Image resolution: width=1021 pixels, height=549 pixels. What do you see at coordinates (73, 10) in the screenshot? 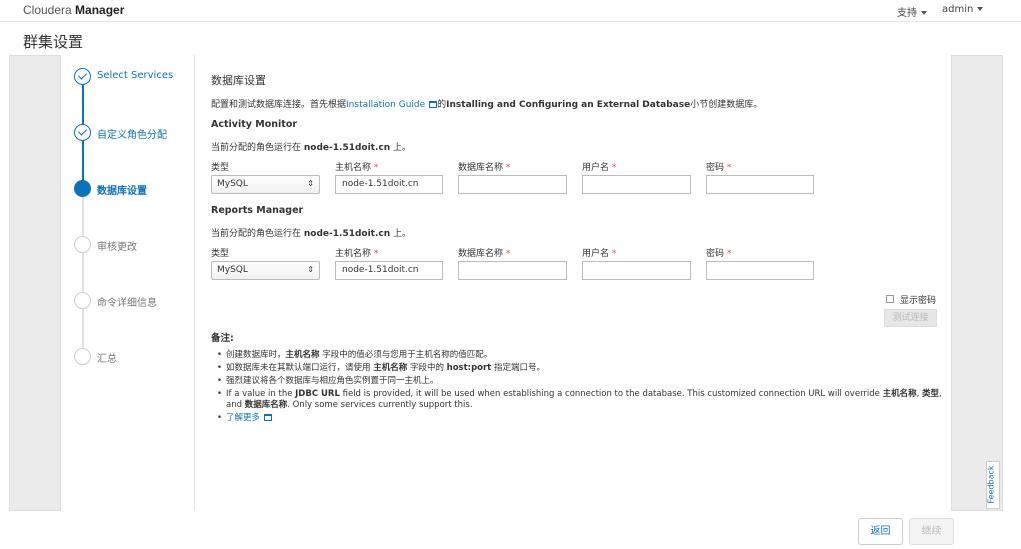
I see `brand-logo: Cloudera Manager` at bounding box center [73, 10].